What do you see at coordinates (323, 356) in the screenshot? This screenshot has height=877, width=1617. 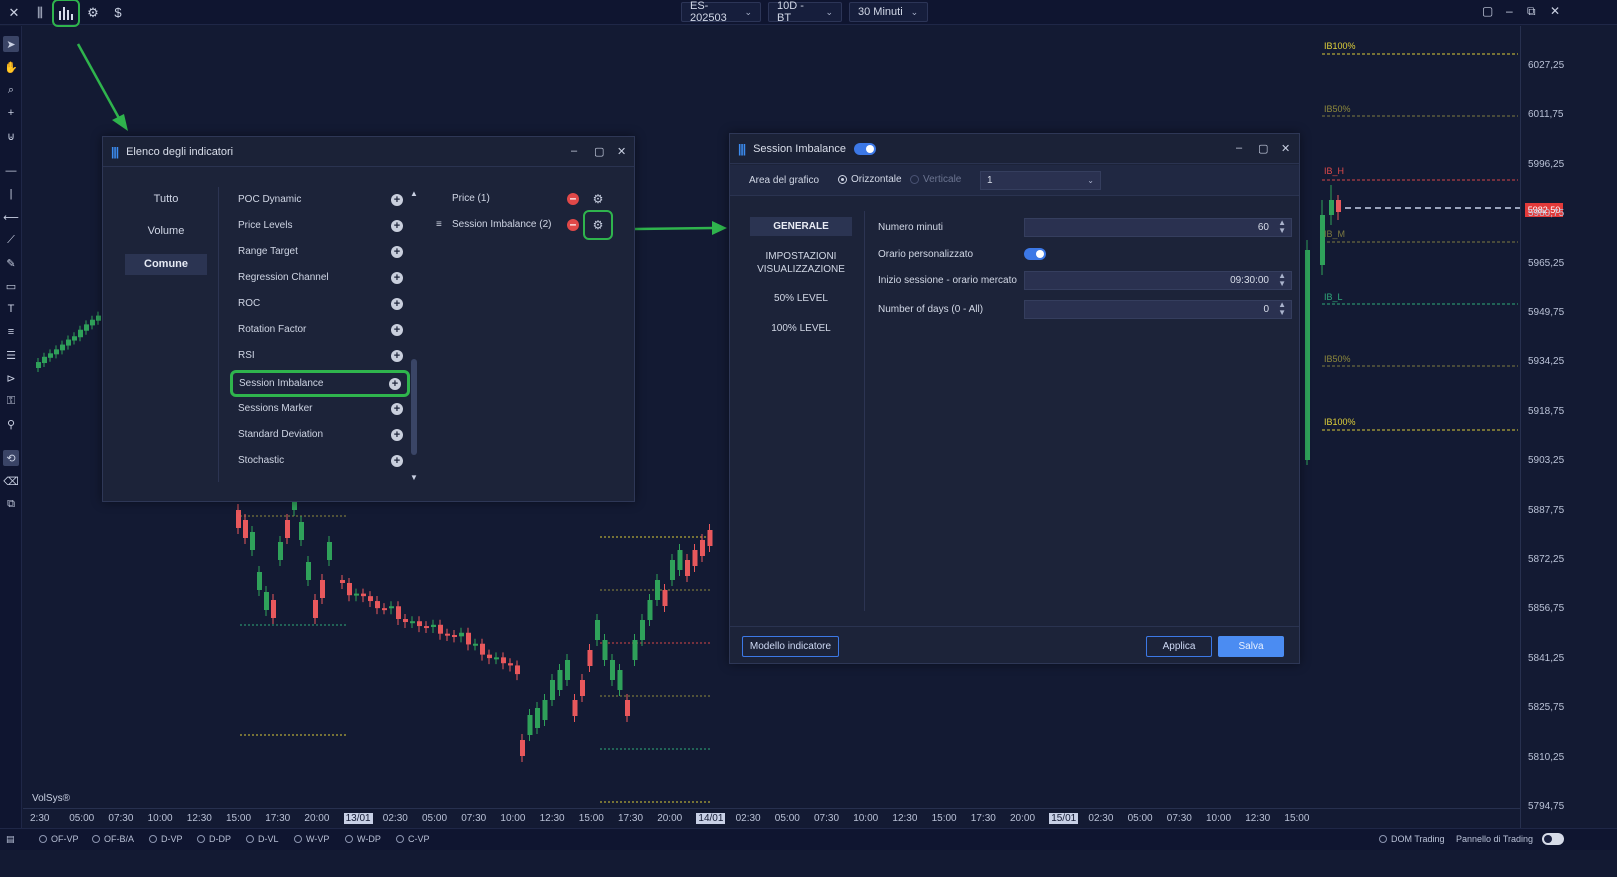 I see `indicator-item: RSI +` at bounding box center [323, 356].